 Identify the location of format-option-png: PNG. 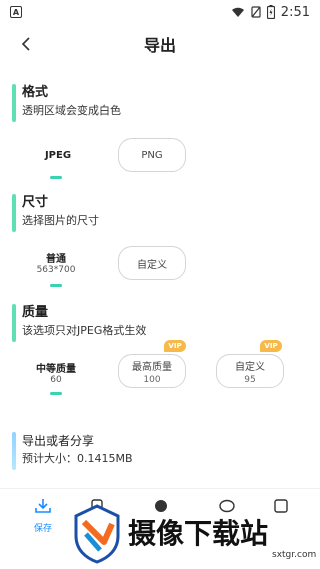
(152, 155).